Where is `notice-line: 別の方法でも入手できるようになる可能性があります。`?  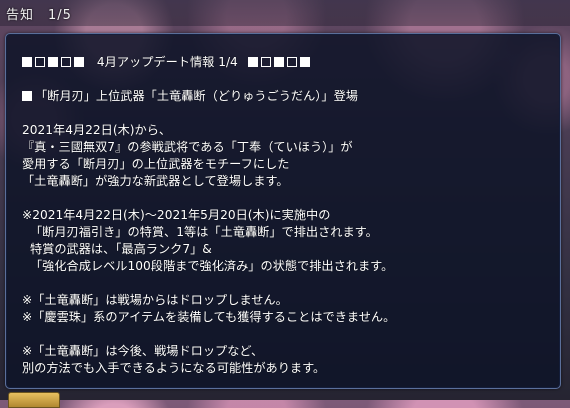
notice-line: 別の方法でも入手できるようになる可能性があります。 is located at coordinates (174, 368).